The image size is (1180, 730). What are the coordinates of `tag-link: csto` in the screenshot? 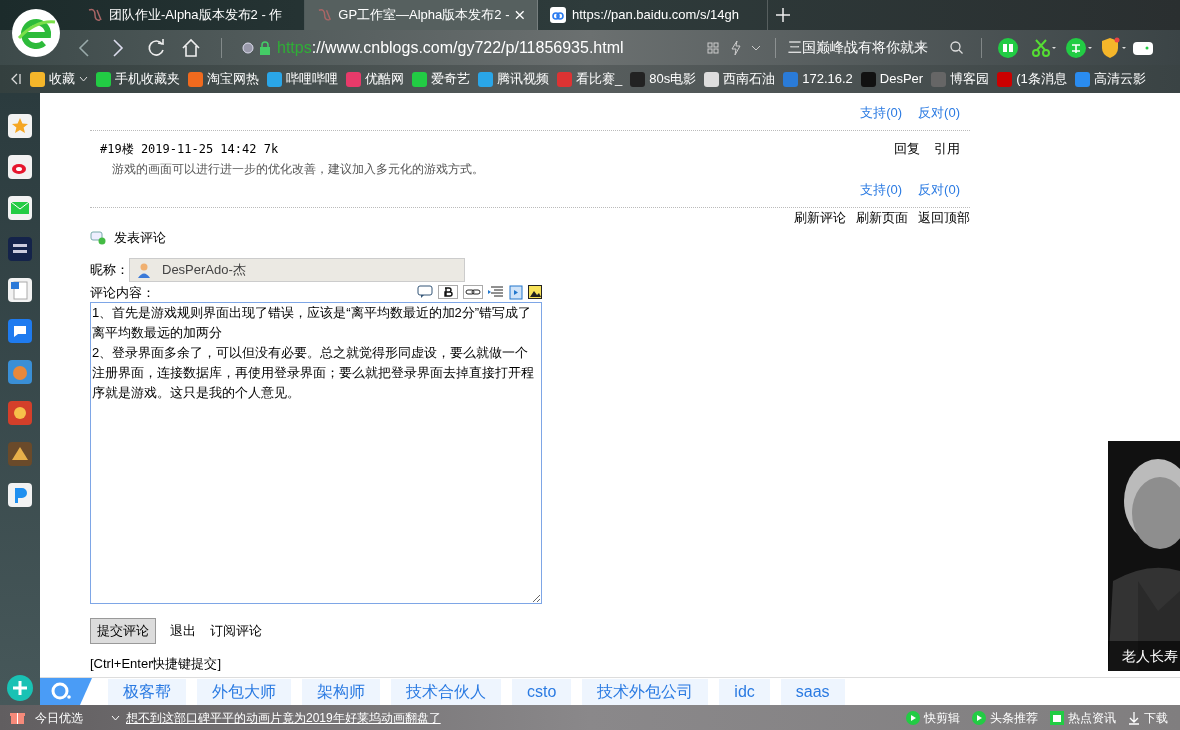 It's located at (542, 691).